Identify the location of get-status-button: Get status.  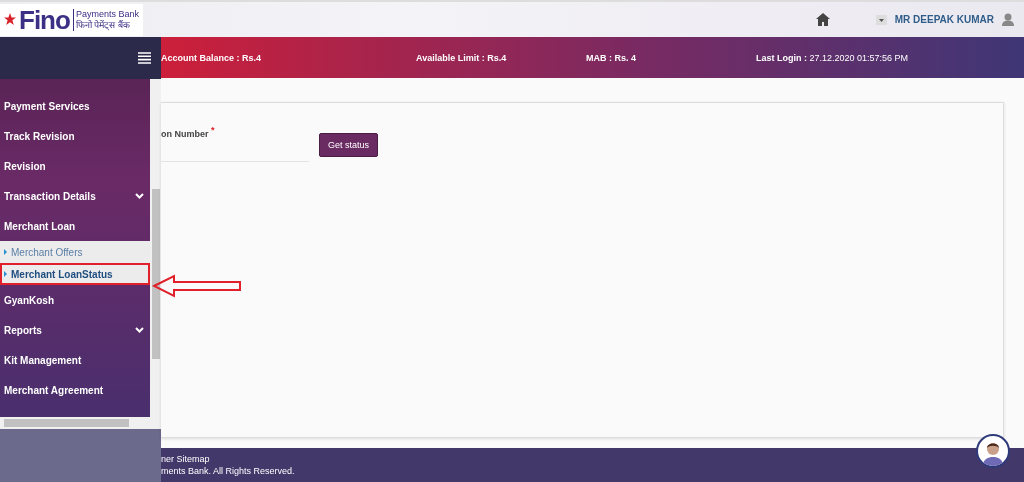
(349, 145).